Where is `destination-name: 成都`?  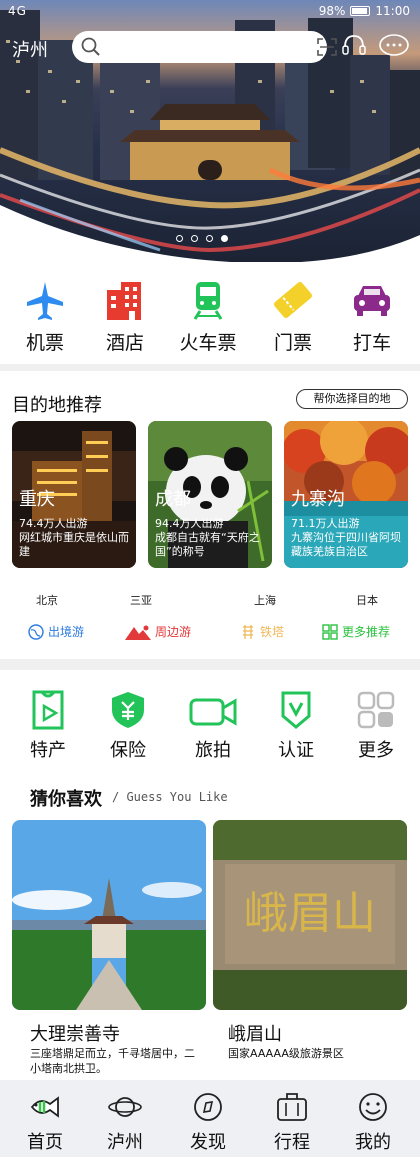 destination-name: 成都 is located at coordinates (173, 499).